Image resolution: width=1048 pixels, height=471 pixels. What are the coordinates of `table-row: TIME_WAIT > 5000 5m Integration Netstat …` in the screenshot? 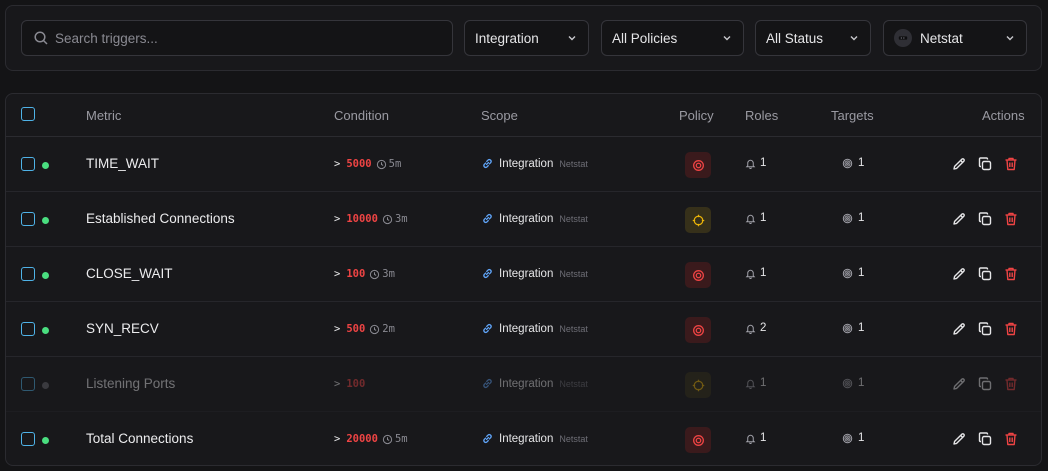 It's located at (523, 164).